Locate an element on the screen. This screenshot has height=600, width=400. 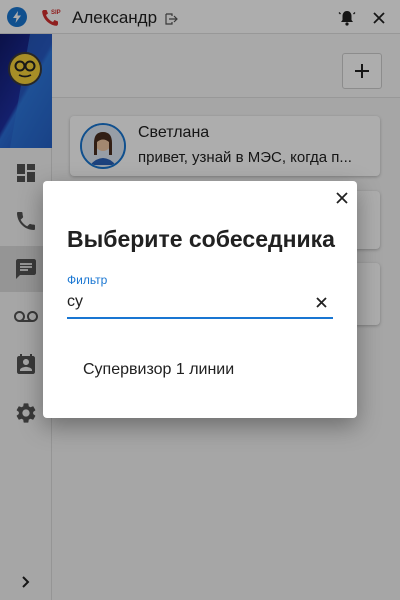
clear-filter-button is located at coordinates (321, 302).